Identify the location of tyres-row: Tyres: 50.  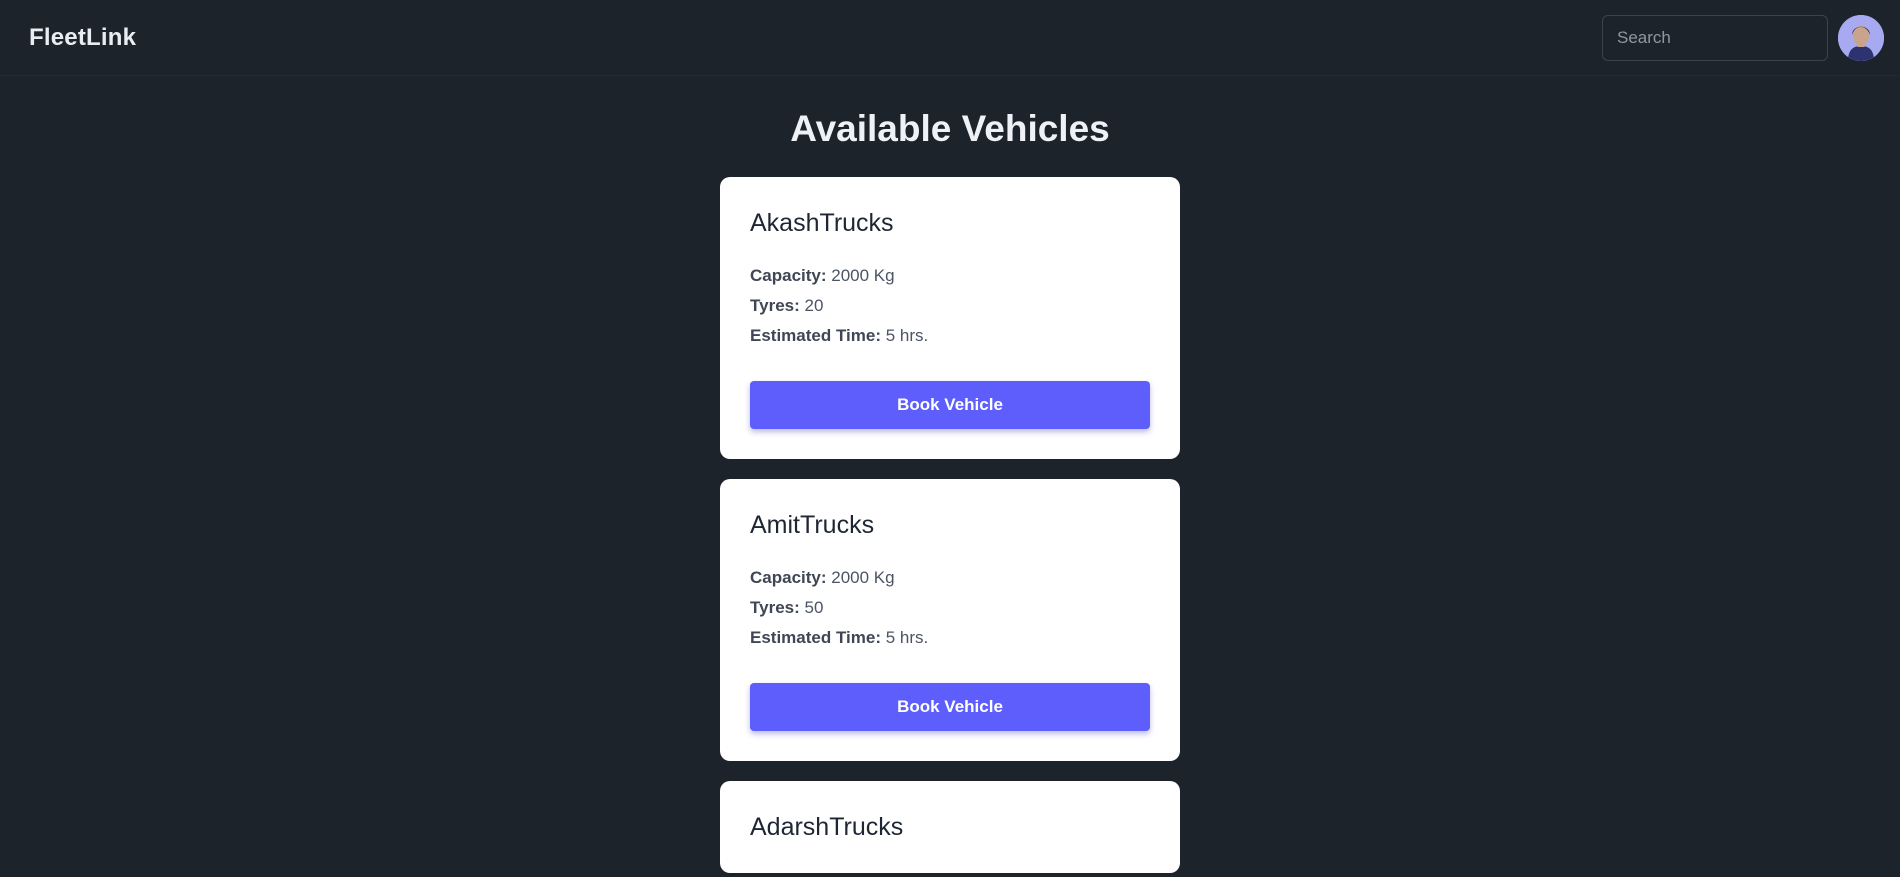
(950, 608).